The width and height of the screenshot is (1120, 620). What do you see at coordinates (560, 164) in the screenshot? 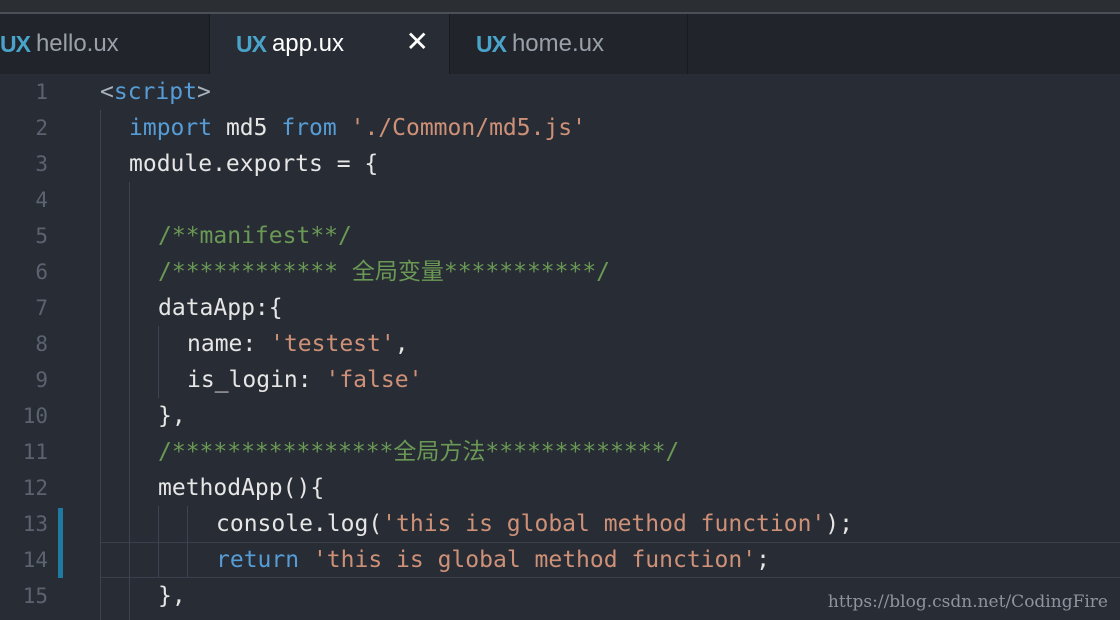
I see `code-line: 3 module.exports = {` at bounding box center [560, 164].